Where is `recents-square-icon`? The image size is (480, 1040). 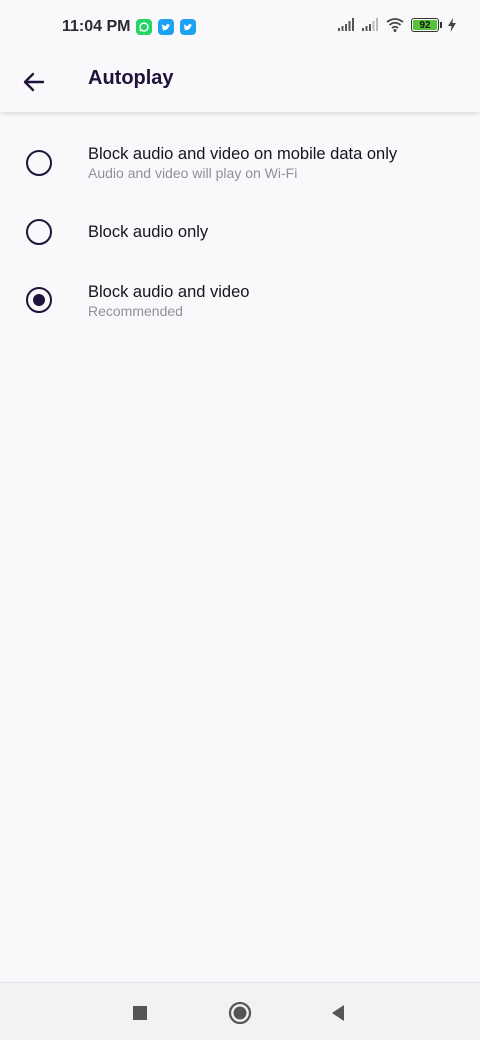
recents-square-icon is located at coordinates (140, 1013).